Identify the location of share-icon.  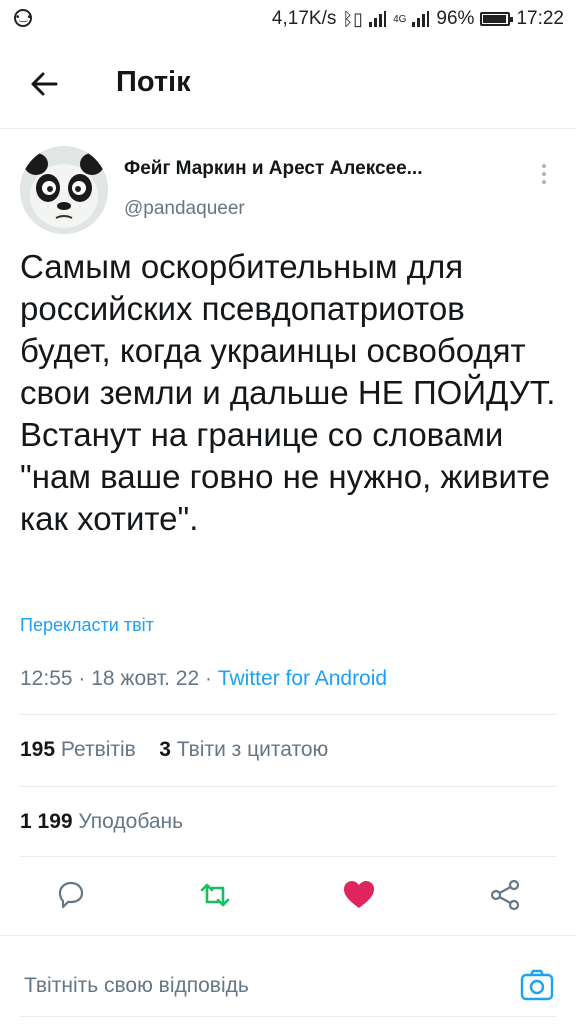
(505, 895).